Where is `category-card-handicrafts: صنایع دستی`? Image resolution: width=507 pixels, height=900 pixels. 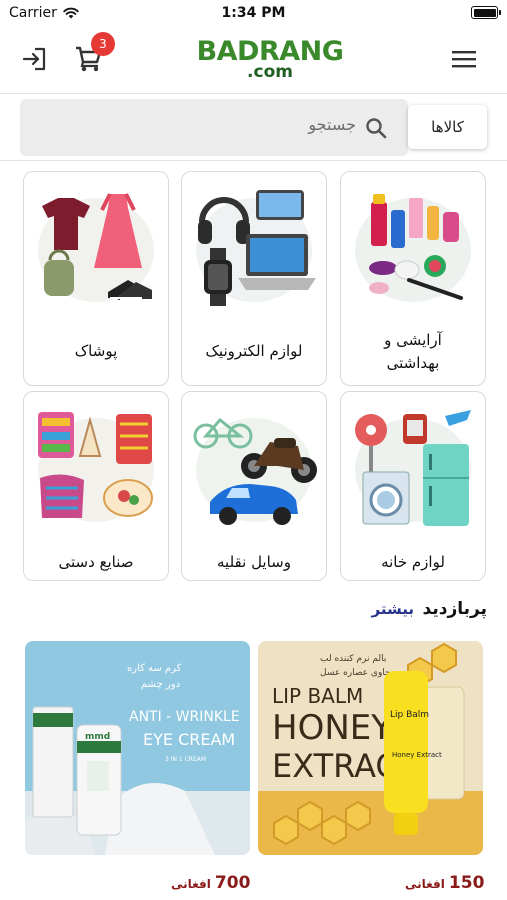 category-card-handicrafts: صنایع دستی is located at coordinates (96, 486).